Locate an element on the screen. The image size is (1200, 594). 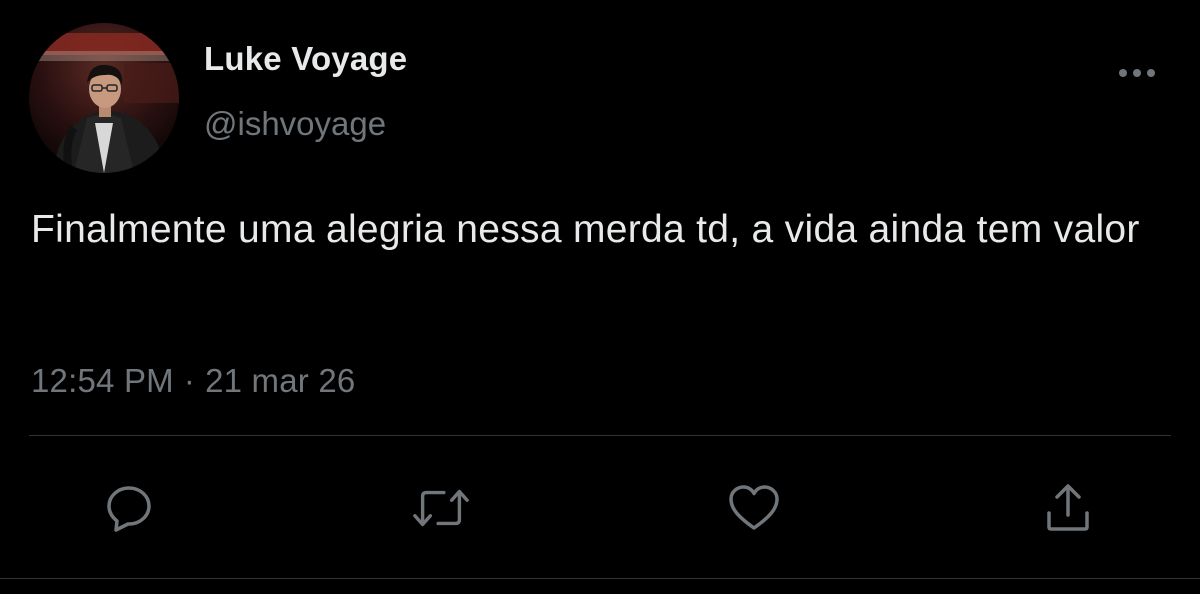
divider is located at coordinates (600, 435).